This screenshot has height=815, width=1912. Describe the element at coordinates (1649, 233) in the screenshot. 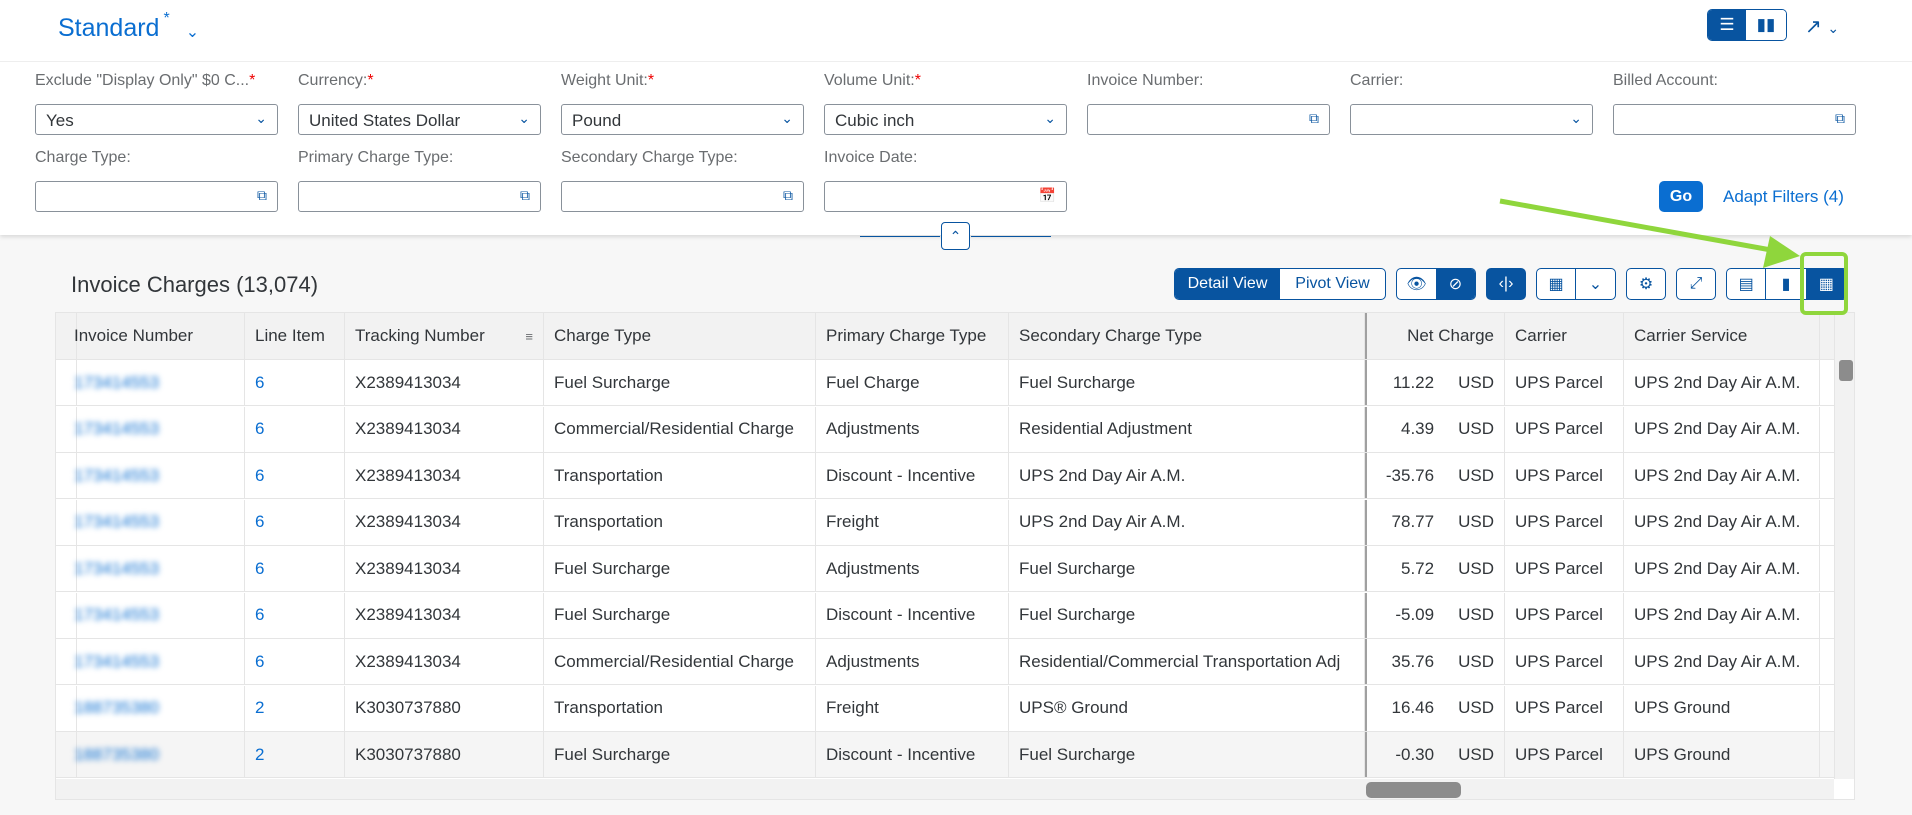

I see `annotation-arrow` at that location.